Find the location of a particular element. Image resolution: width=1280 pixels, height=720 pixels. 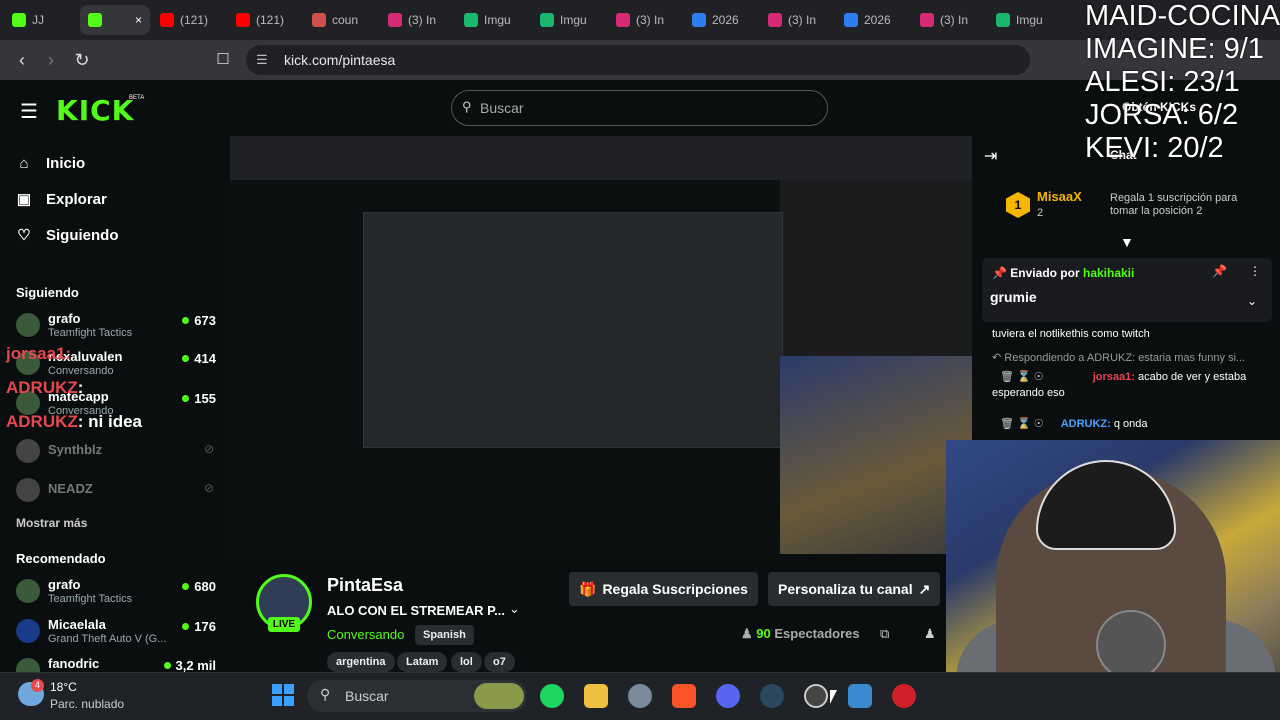

logo-beta: BETA is located at coordinates (137, 98).